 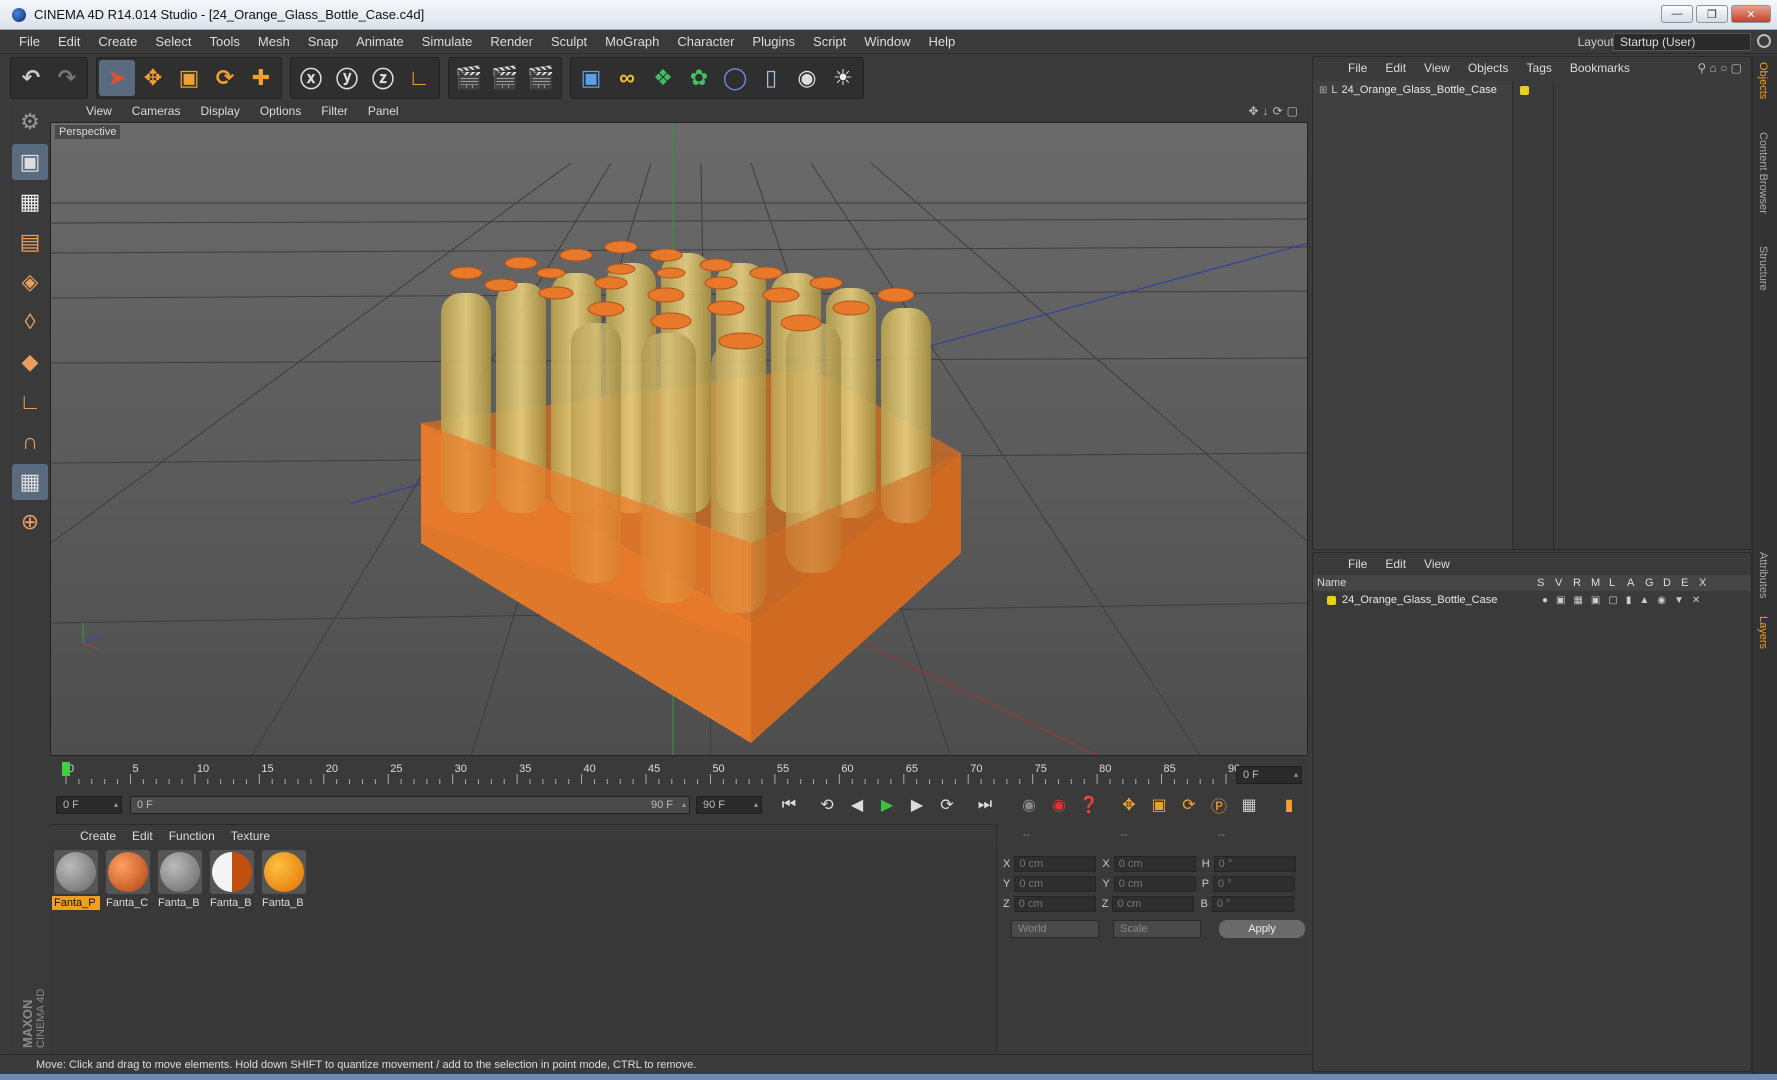 What do you see at coordinates (789, 805) in the screenshot?
I see `go-to-start-icon: ⏮` at bounding box center [789, 805].